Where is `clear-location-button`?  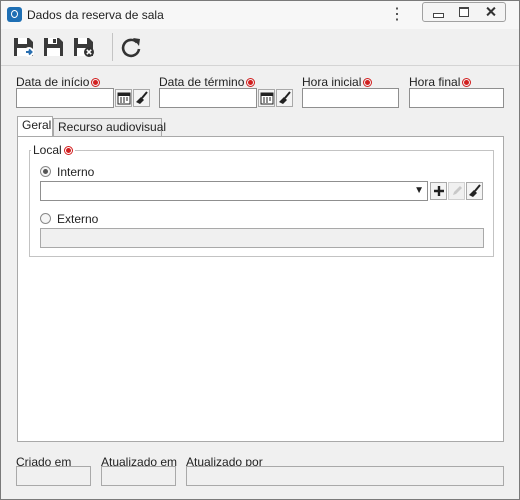 clear-location-button is located at coordinates (474, 191).